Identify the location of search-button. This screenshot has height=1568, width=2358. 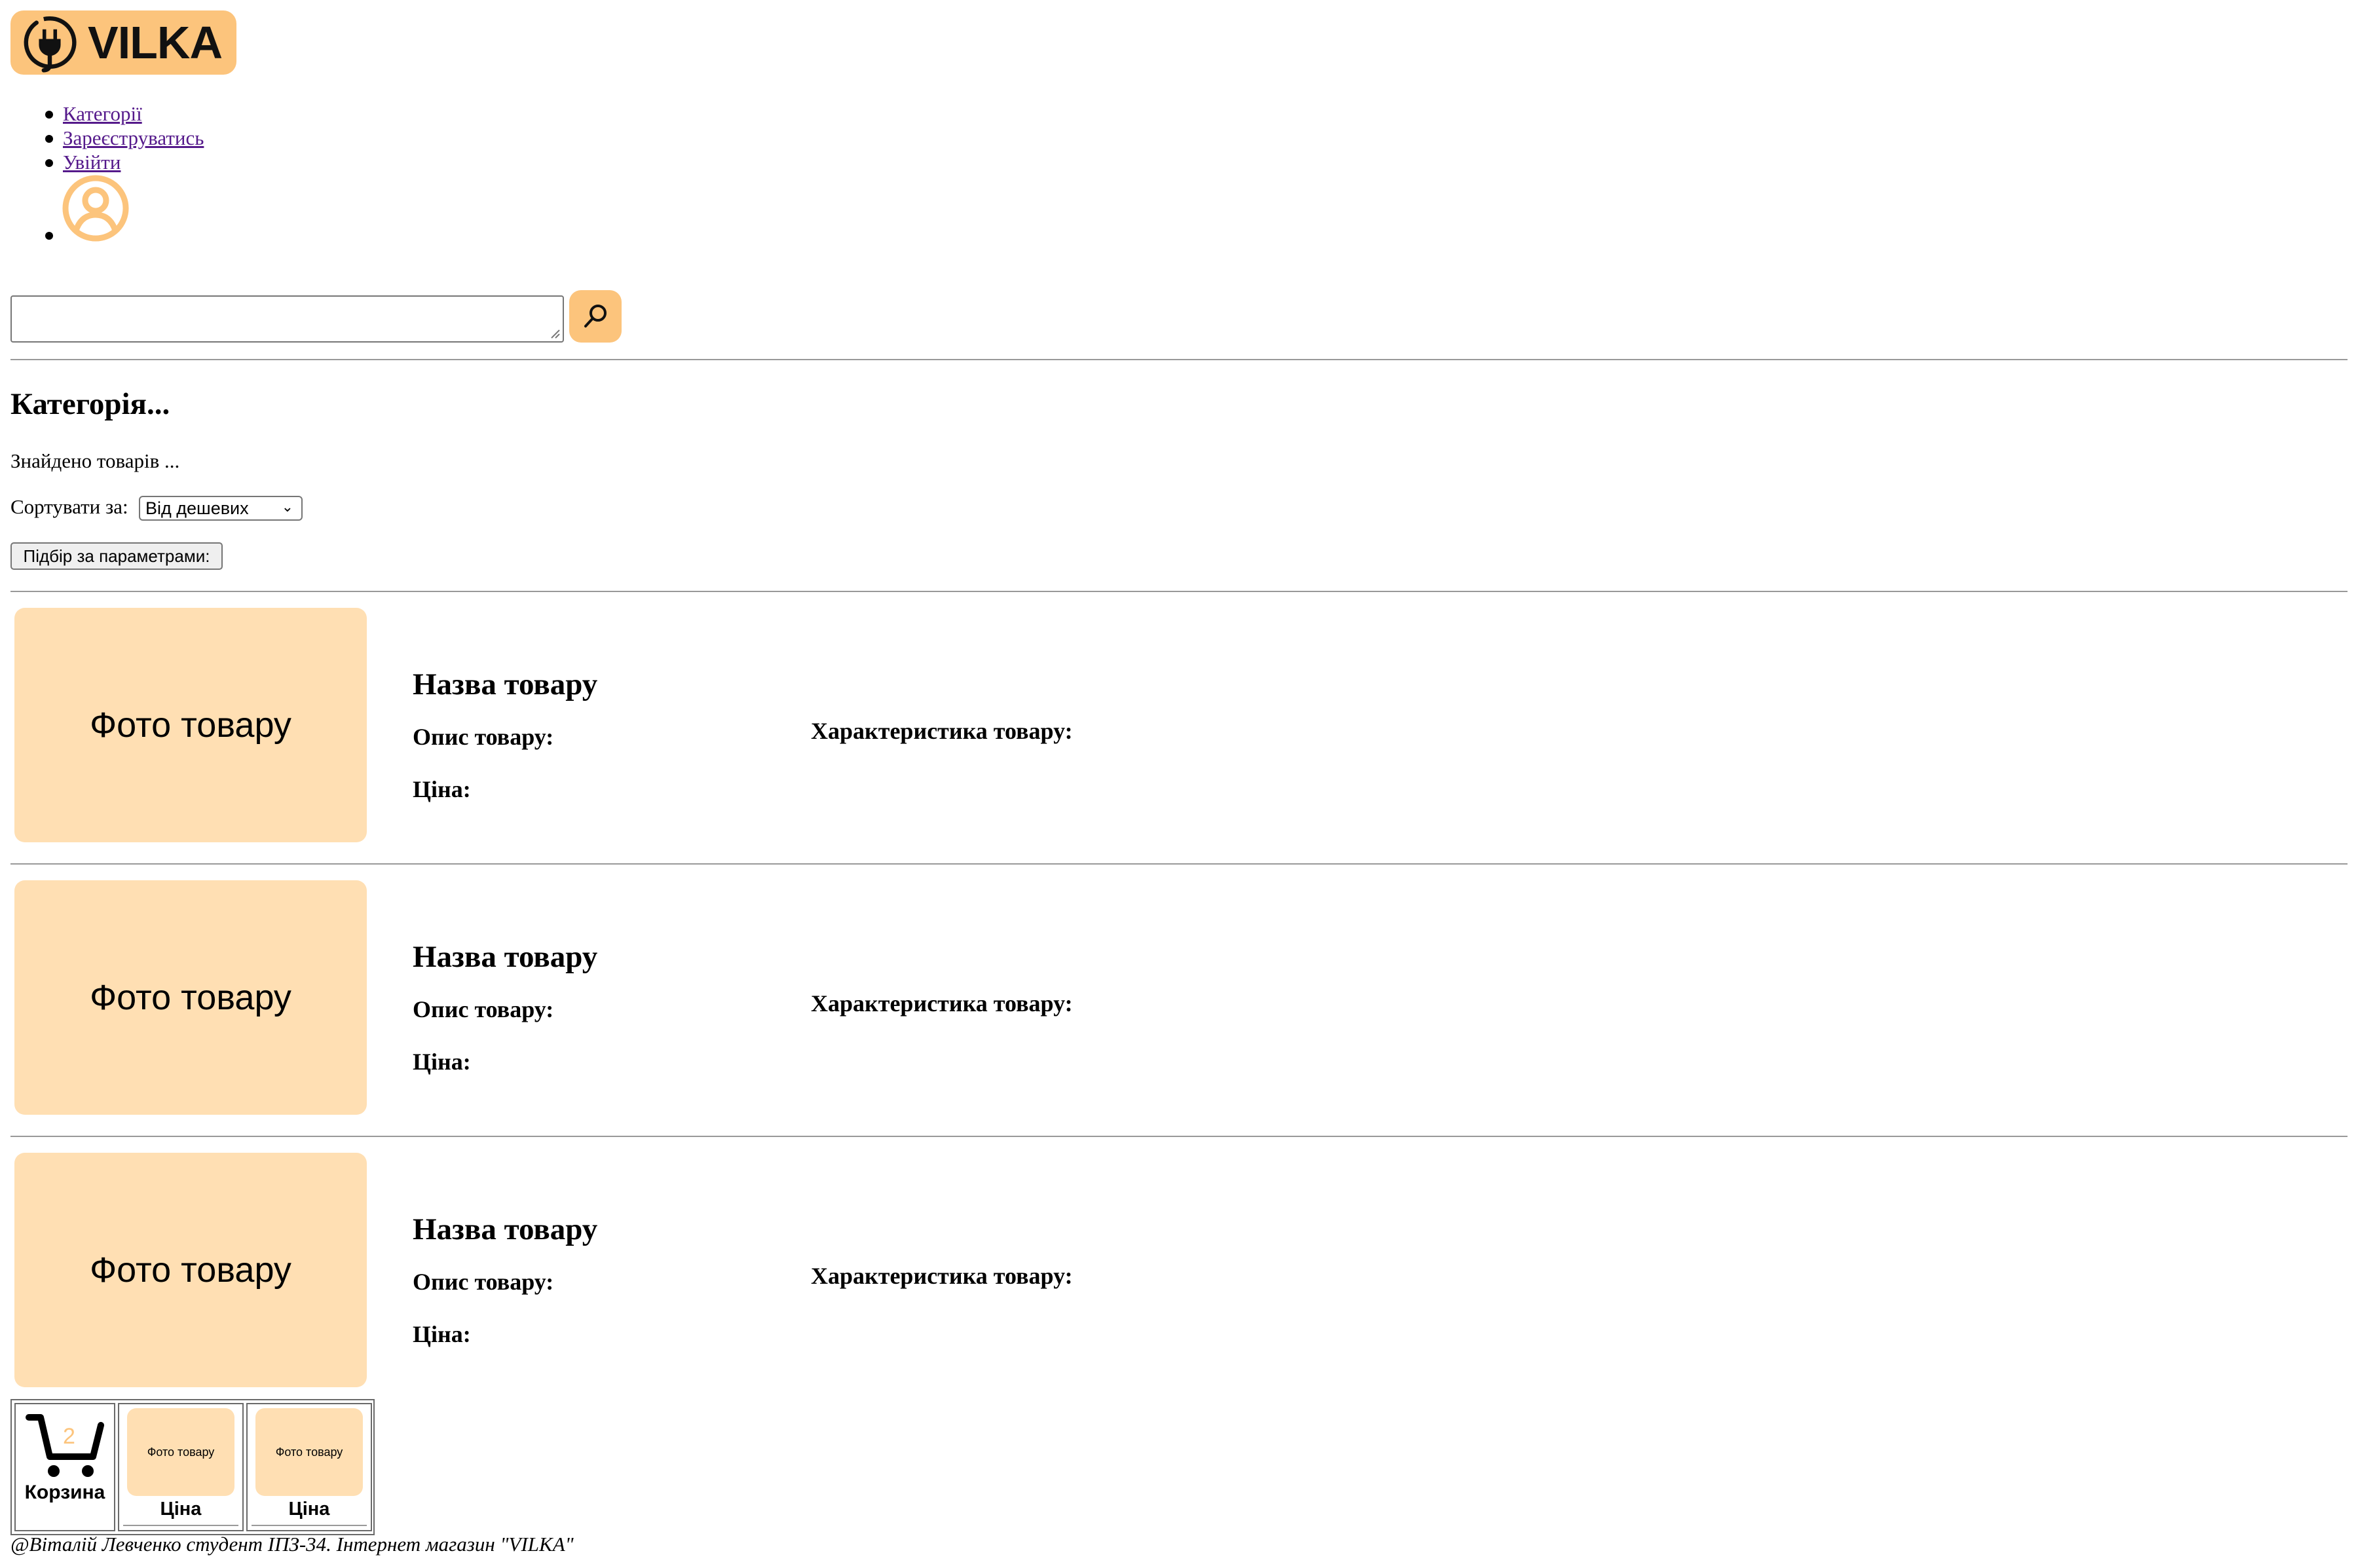
(595, 316).